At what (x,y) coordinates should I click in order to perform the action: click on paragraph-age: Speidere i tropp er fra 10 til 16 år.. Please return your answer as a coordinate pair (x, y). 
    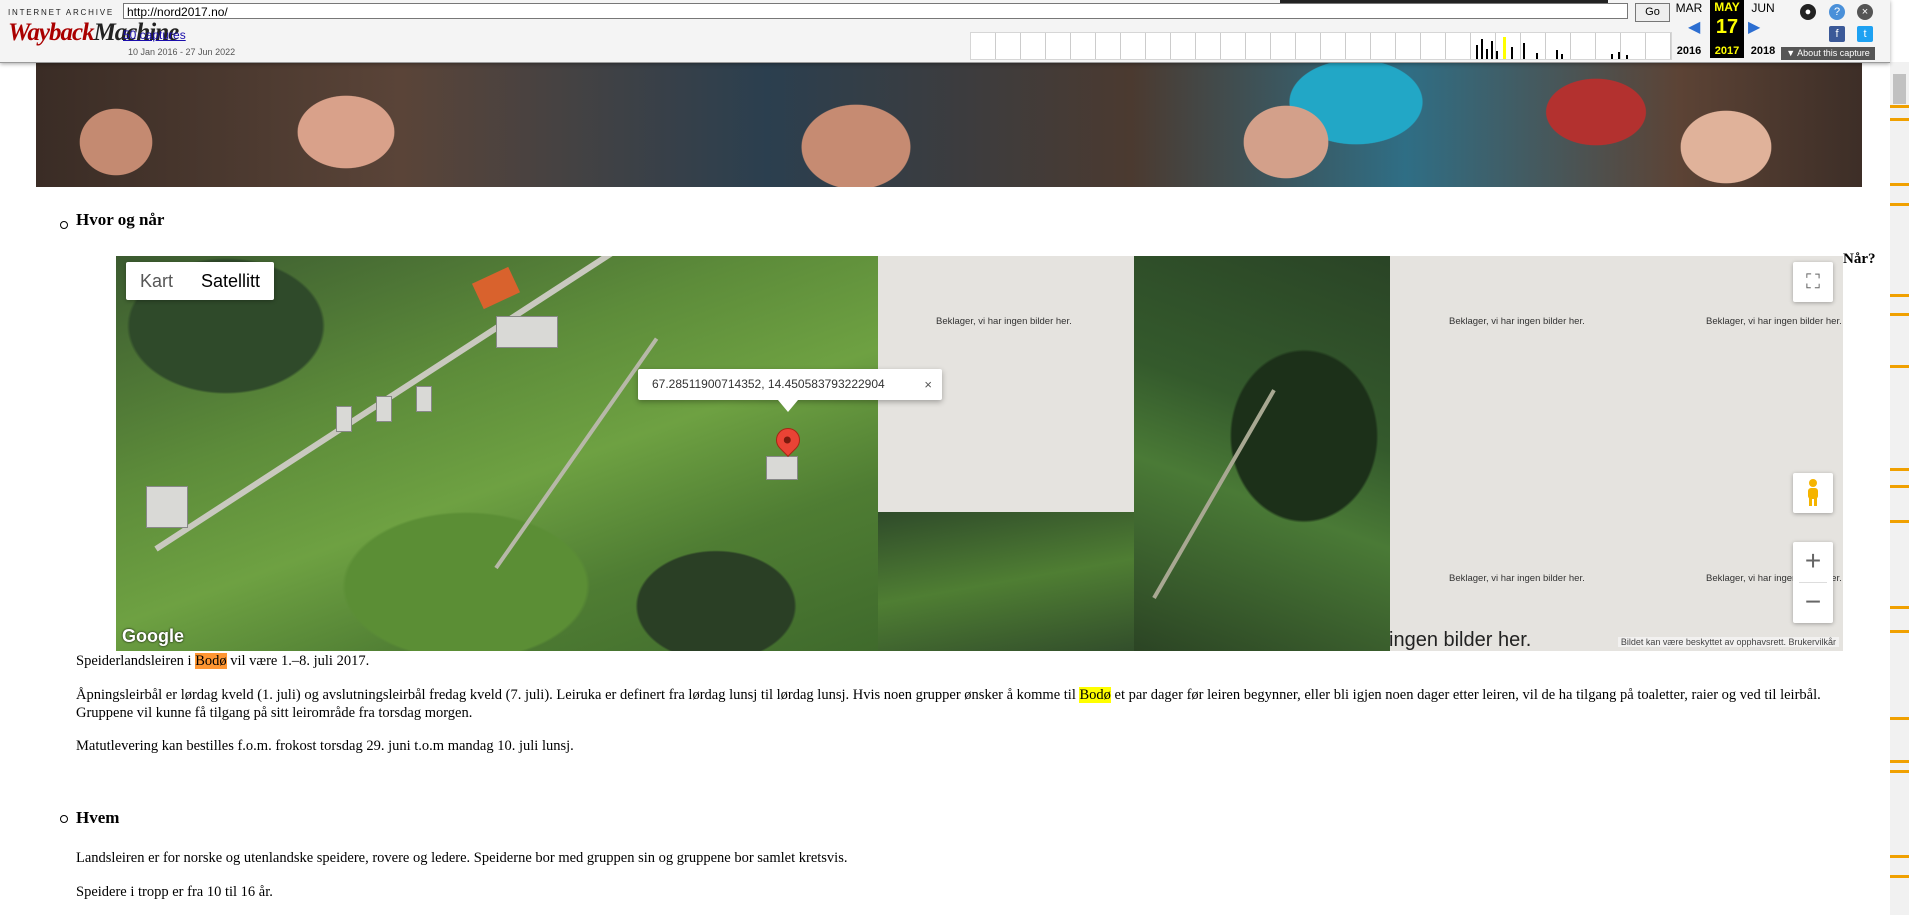
    Looking at the image, I should click on (174, 892).